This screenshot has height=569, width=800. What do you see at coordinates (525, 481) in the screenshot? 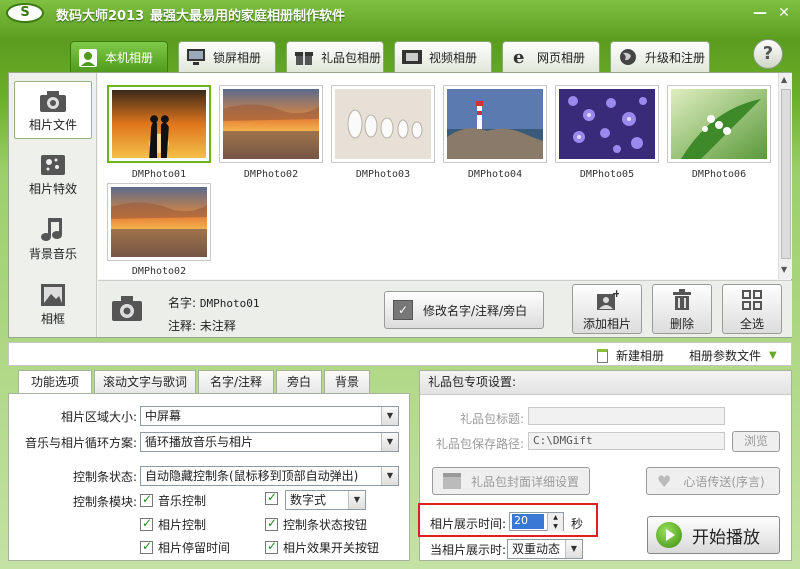
I see `gift-cover-label: 礼品包封面详细设置` at bounding box center [525, 481].